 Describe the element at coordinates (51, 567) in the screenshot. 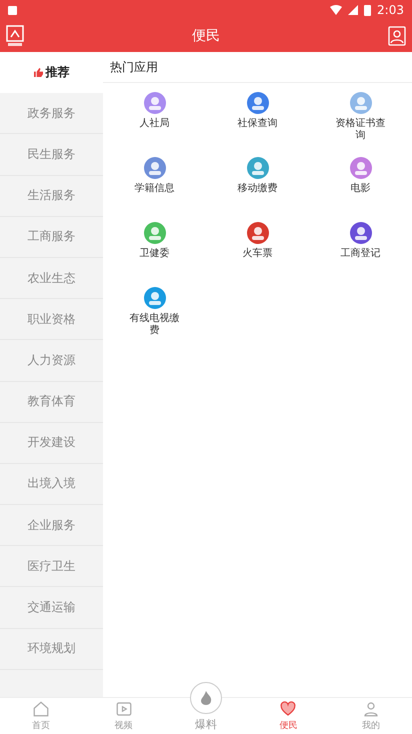

I see `sidebar-item: 医疗卫生` at that location.